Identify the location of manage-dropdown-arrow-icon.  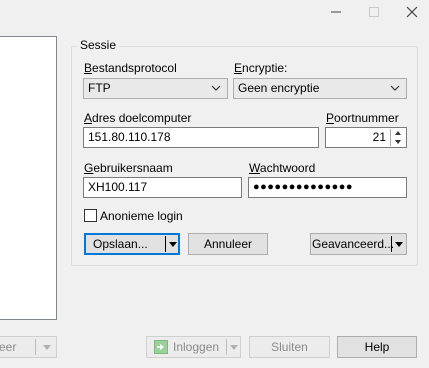
(47, 347).